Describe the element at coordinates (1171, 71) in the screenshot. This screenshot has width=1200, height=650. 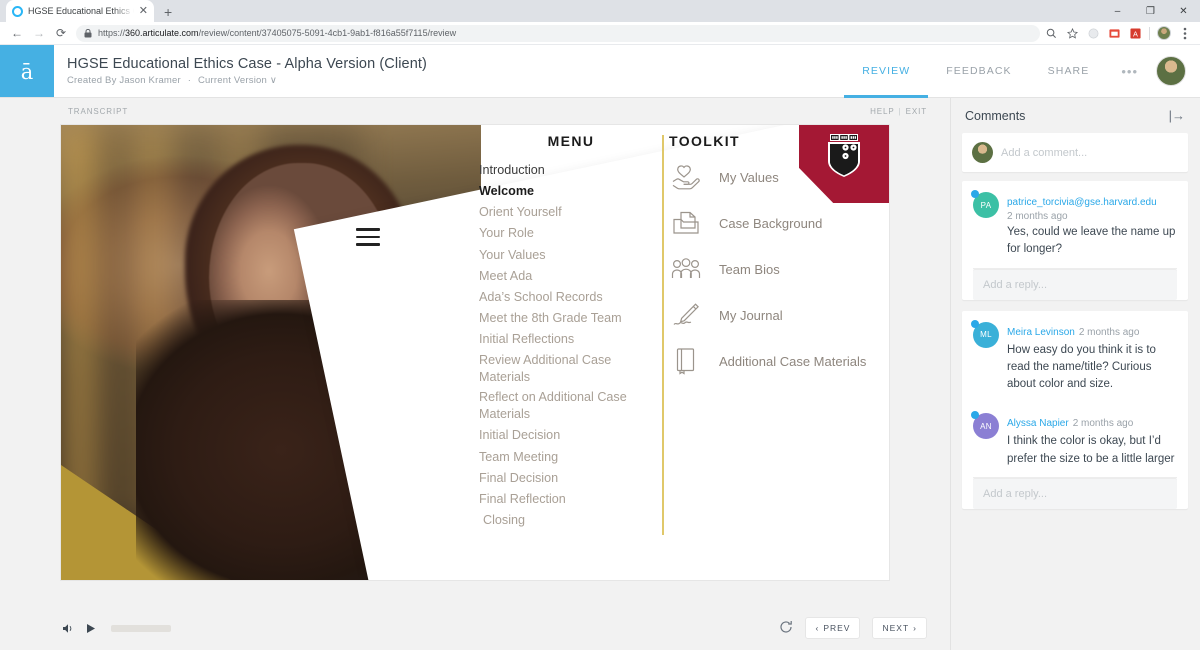
I see `user-avatar` at that location.